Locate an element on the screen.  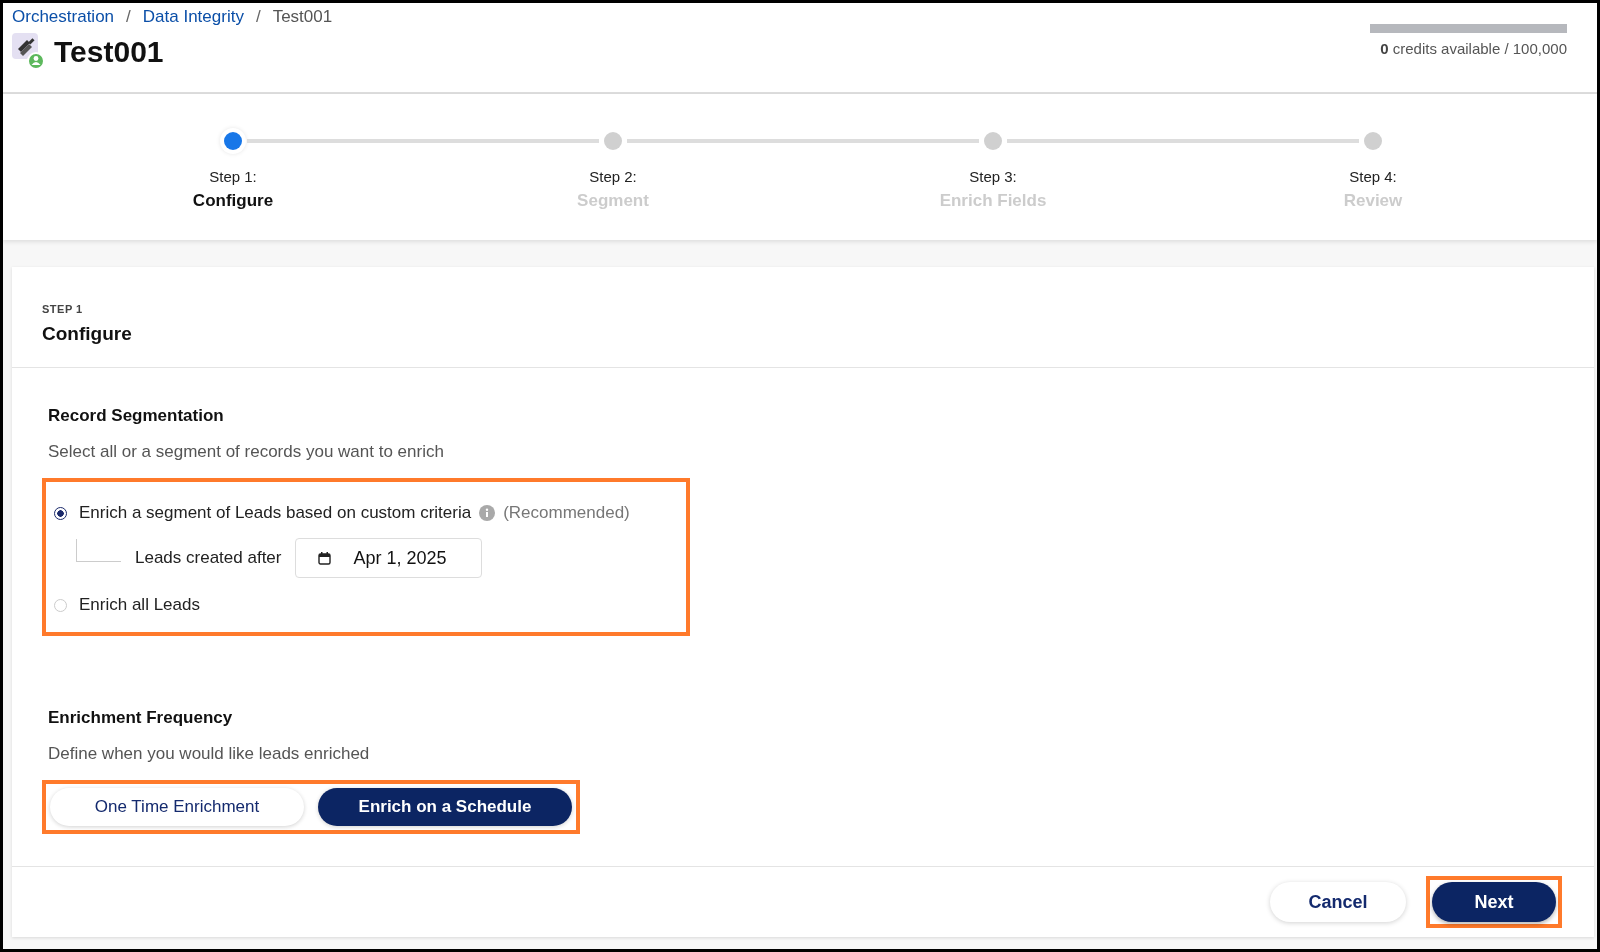
breadcrumb-current: Test001 is located at coordinates (302, 17).